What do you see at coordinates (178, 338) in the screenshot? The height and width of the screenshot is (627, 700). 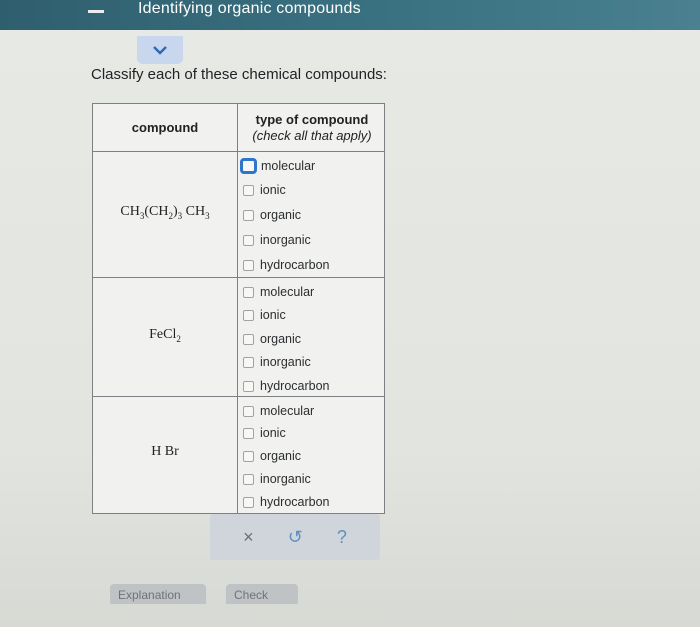 I see `formula-subscript: 2` at bounding box center [178, 338].